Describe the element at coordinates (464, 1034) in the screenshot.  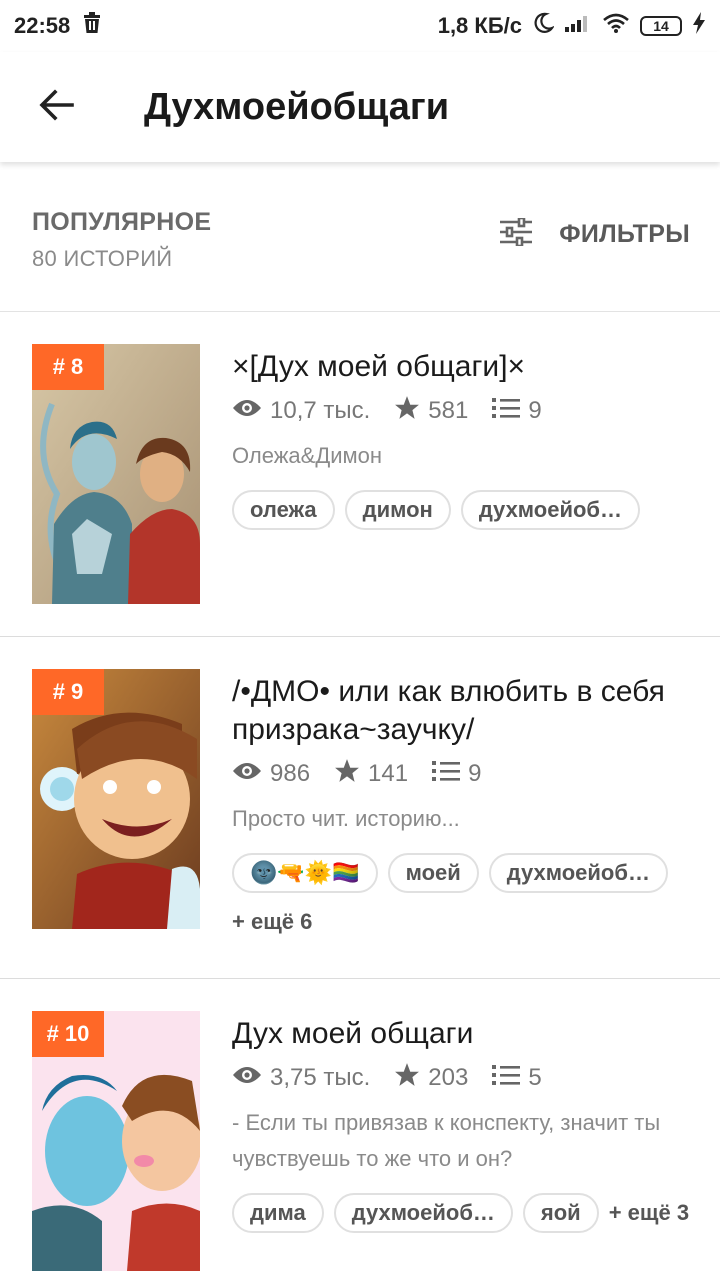
I see `story-title: Дух моей общаги` at that location.